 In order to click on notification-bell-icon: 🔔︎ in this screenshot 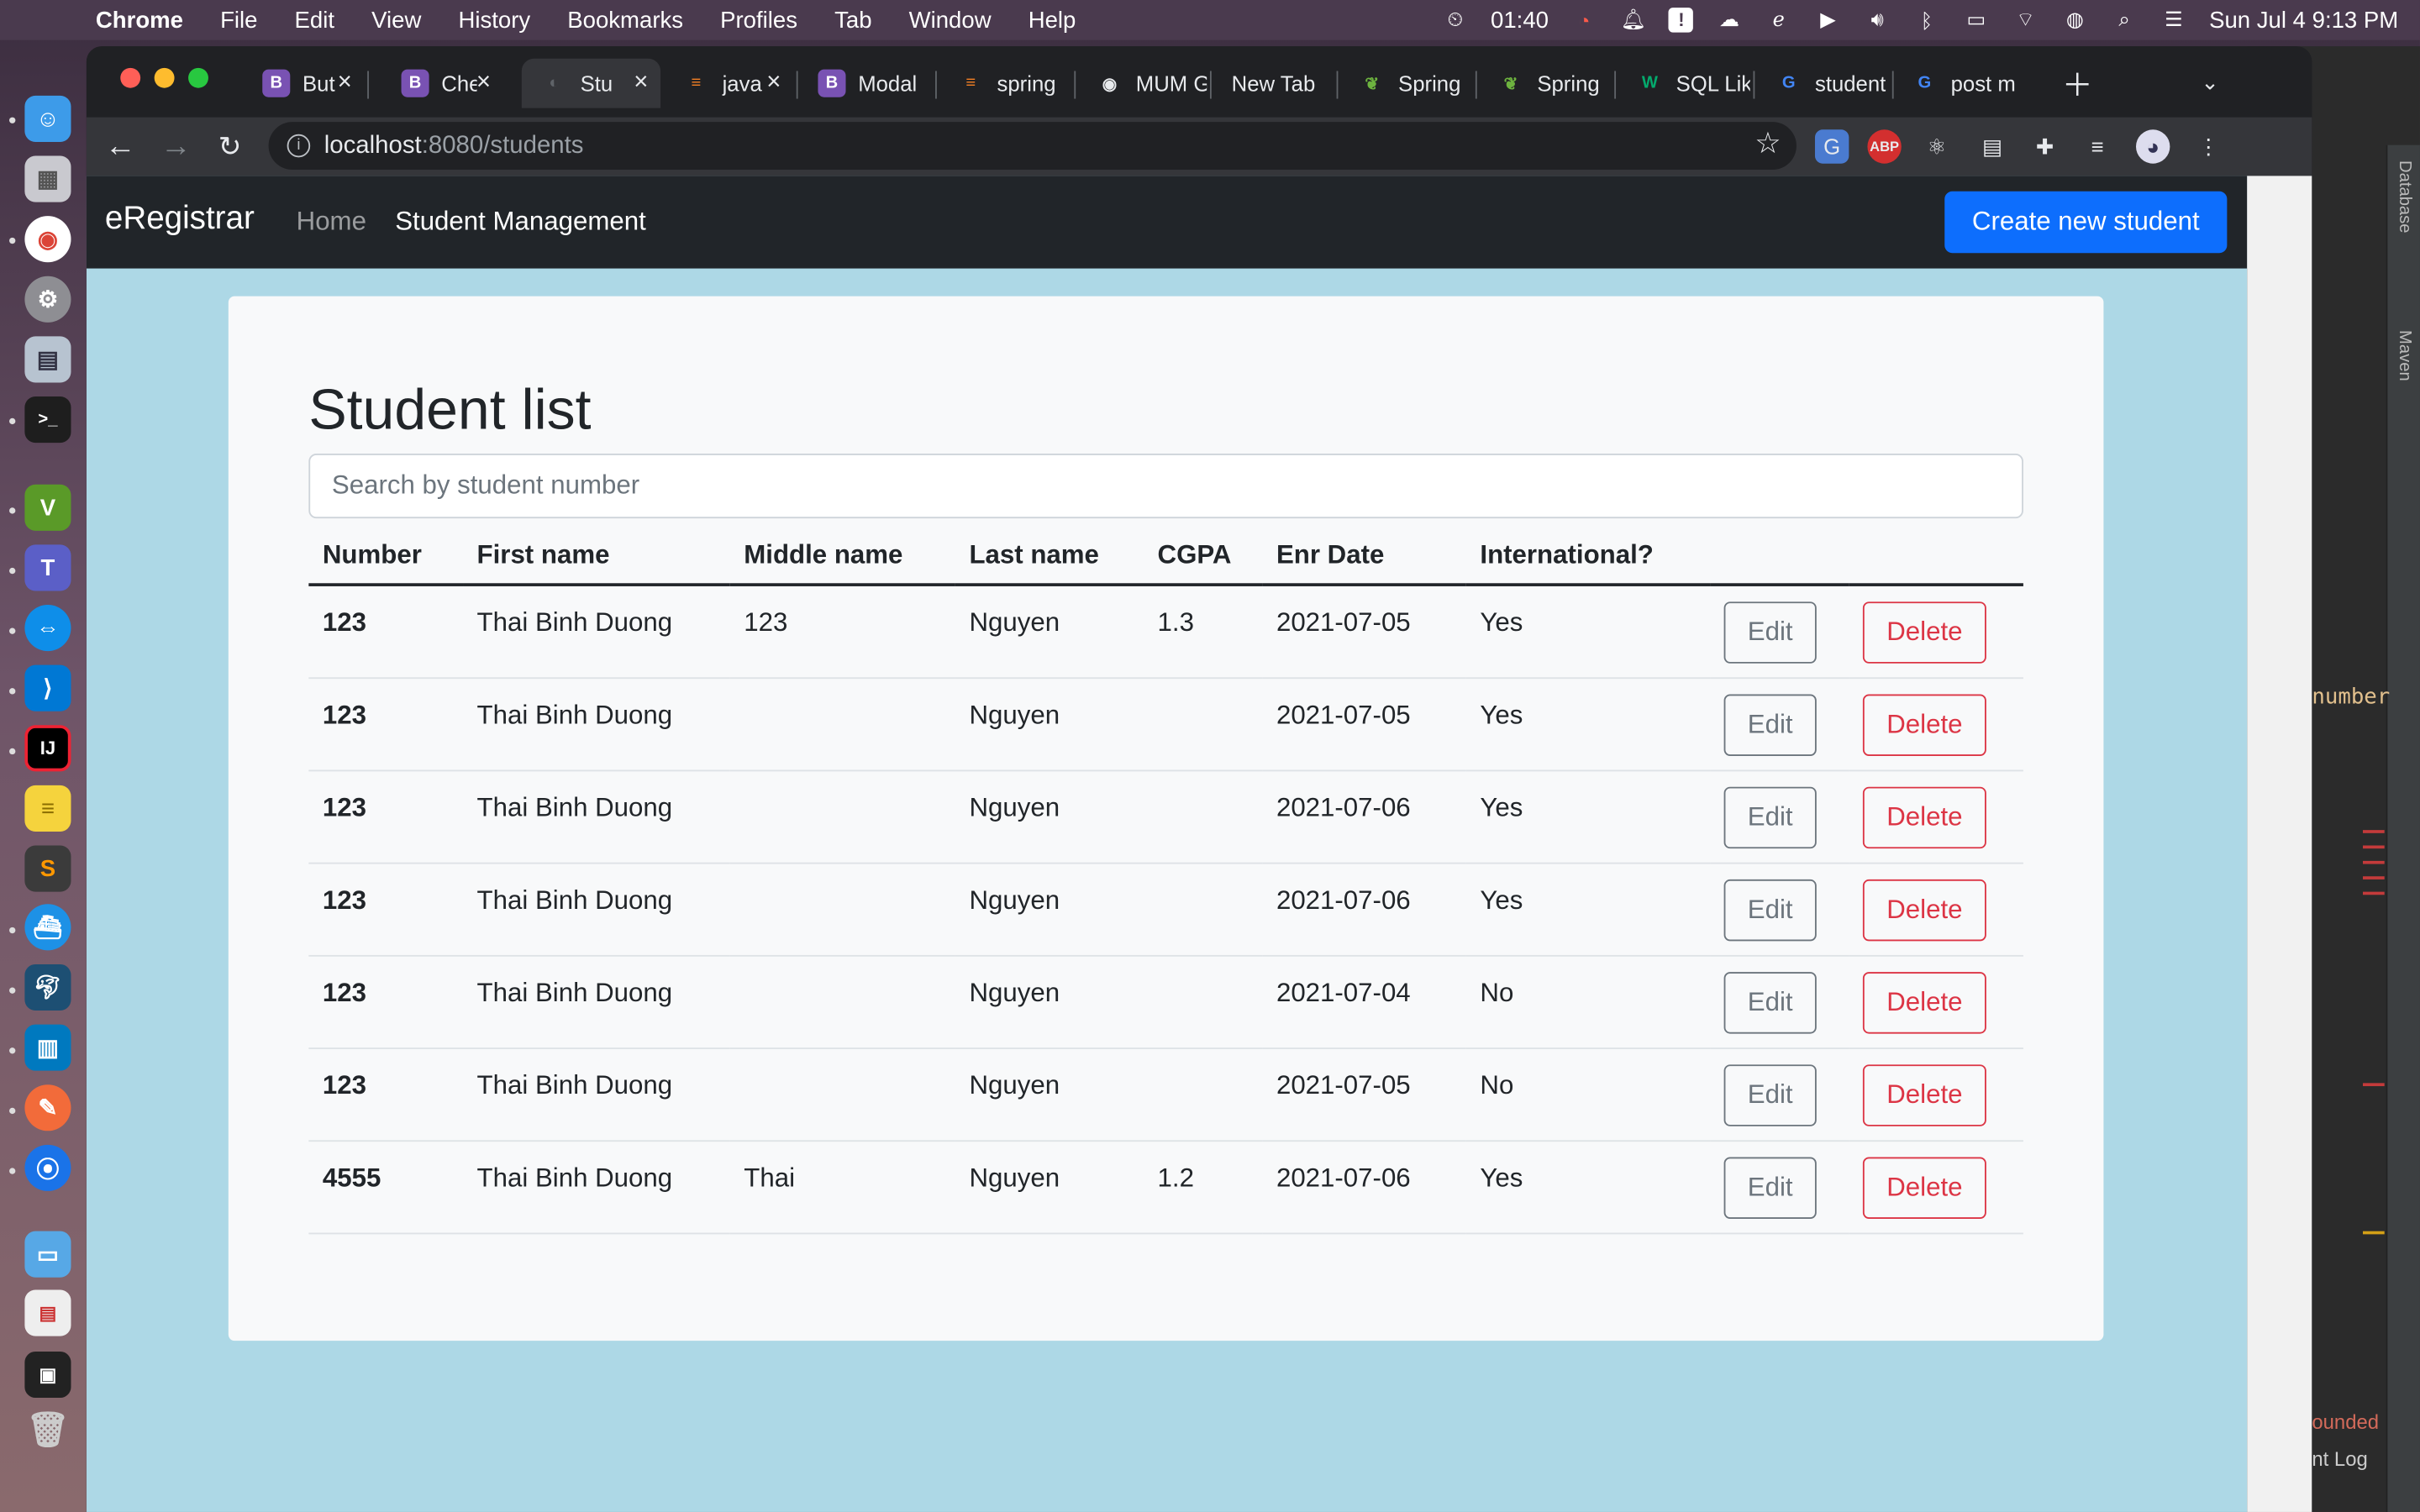, I will do `click(1633, 20)`.